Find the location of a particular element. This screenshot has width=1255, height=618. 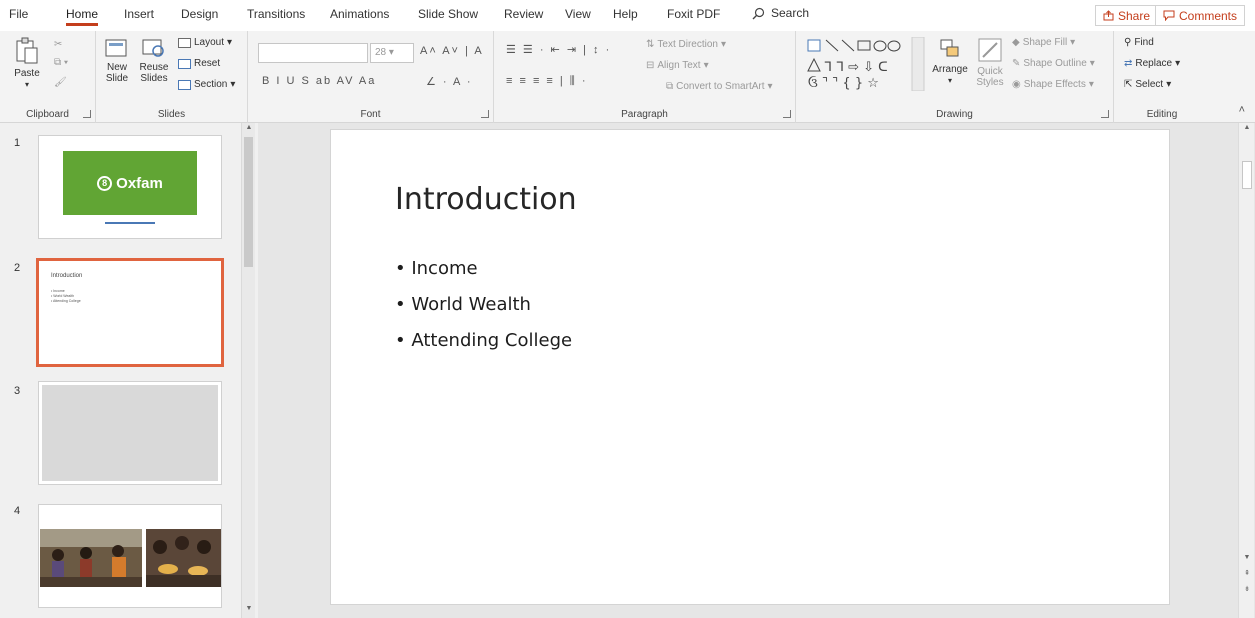

layout-button: Layout ▾ is located at coordinates (205, 42).